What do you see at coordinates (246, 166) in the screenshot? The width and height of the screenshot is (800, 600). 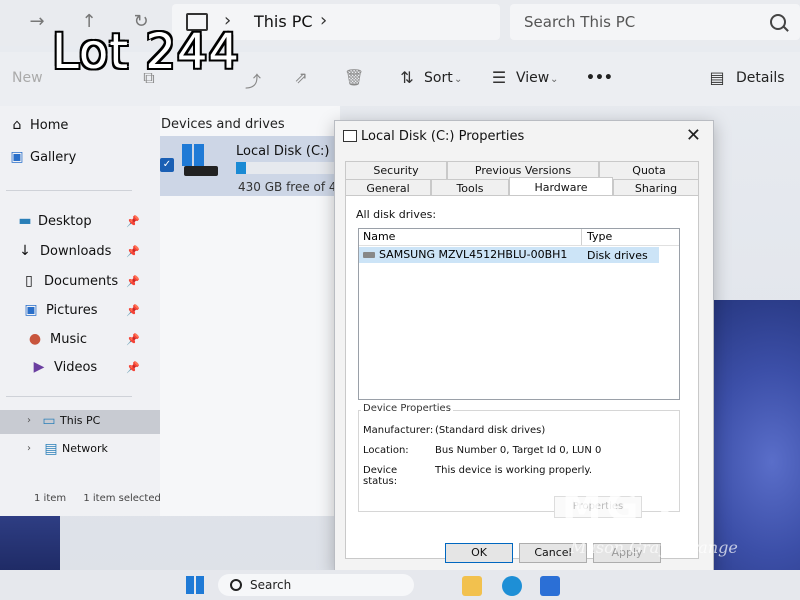 I see `drive-tile-c: ✓ Local Disk (C:) 430 GB free of 476 GB` at bounding box center [246, 166].